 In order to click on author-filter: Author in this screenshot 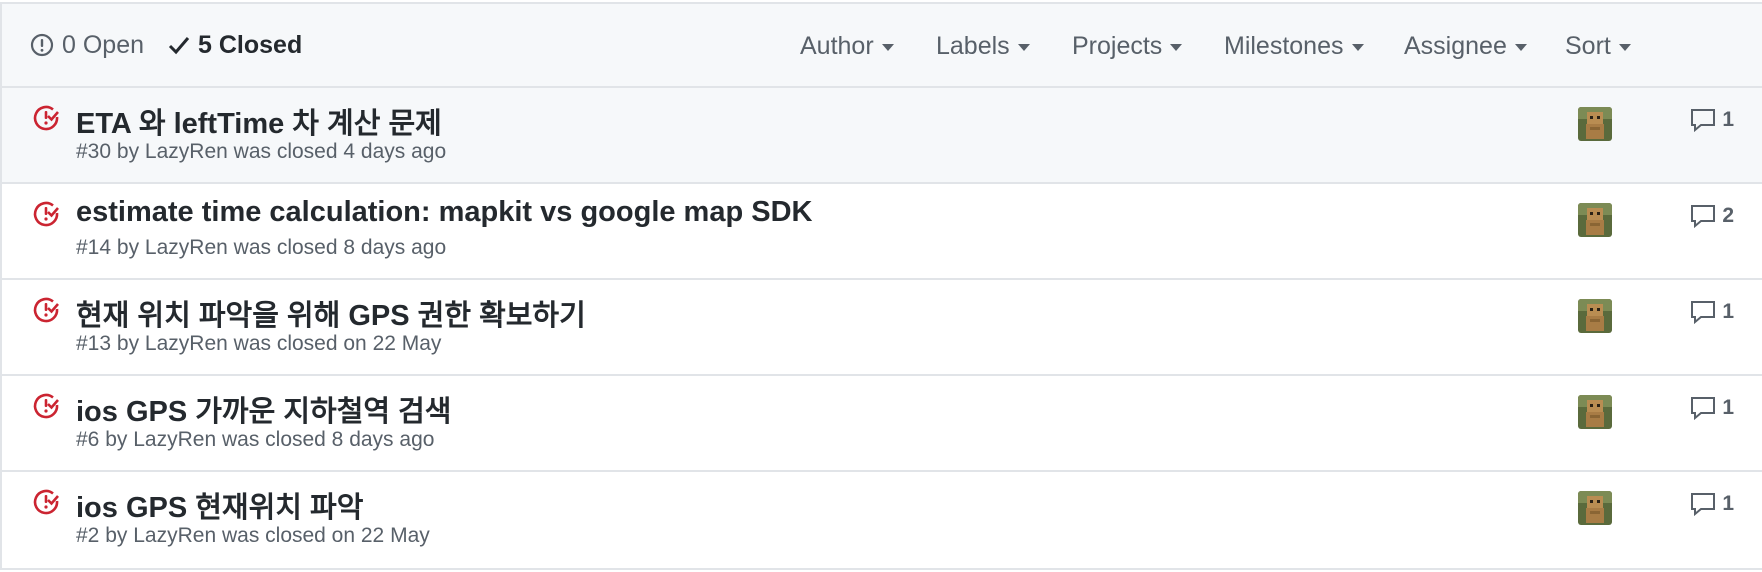, I will do `click(847, 46)`.